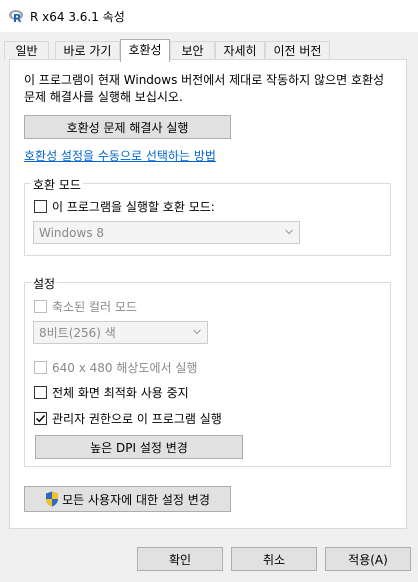  What do you see at coordinates (52, 499) in the screenshot?
I see `uac-shield-icon` at bounding box center [52, 499].